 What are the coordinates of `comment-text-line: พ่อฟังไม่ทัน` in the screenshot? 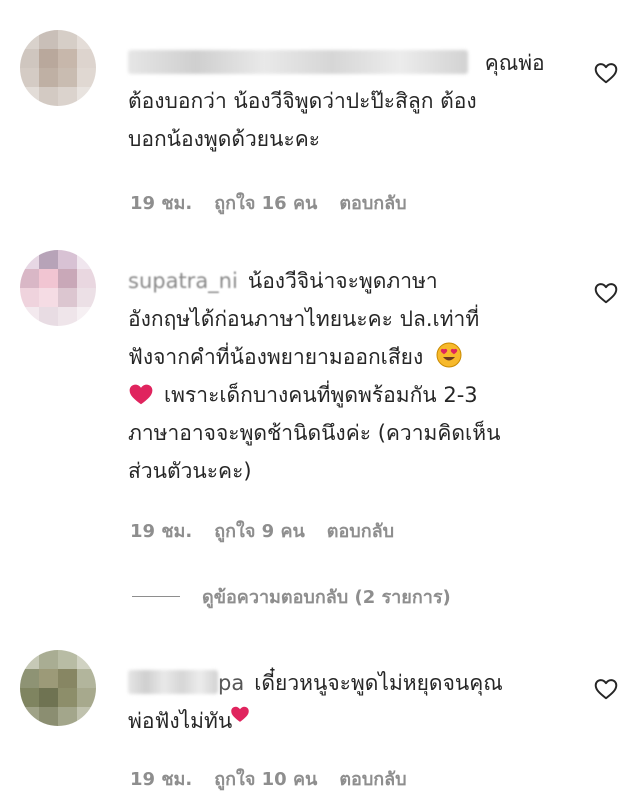 It's located at (180, 721).